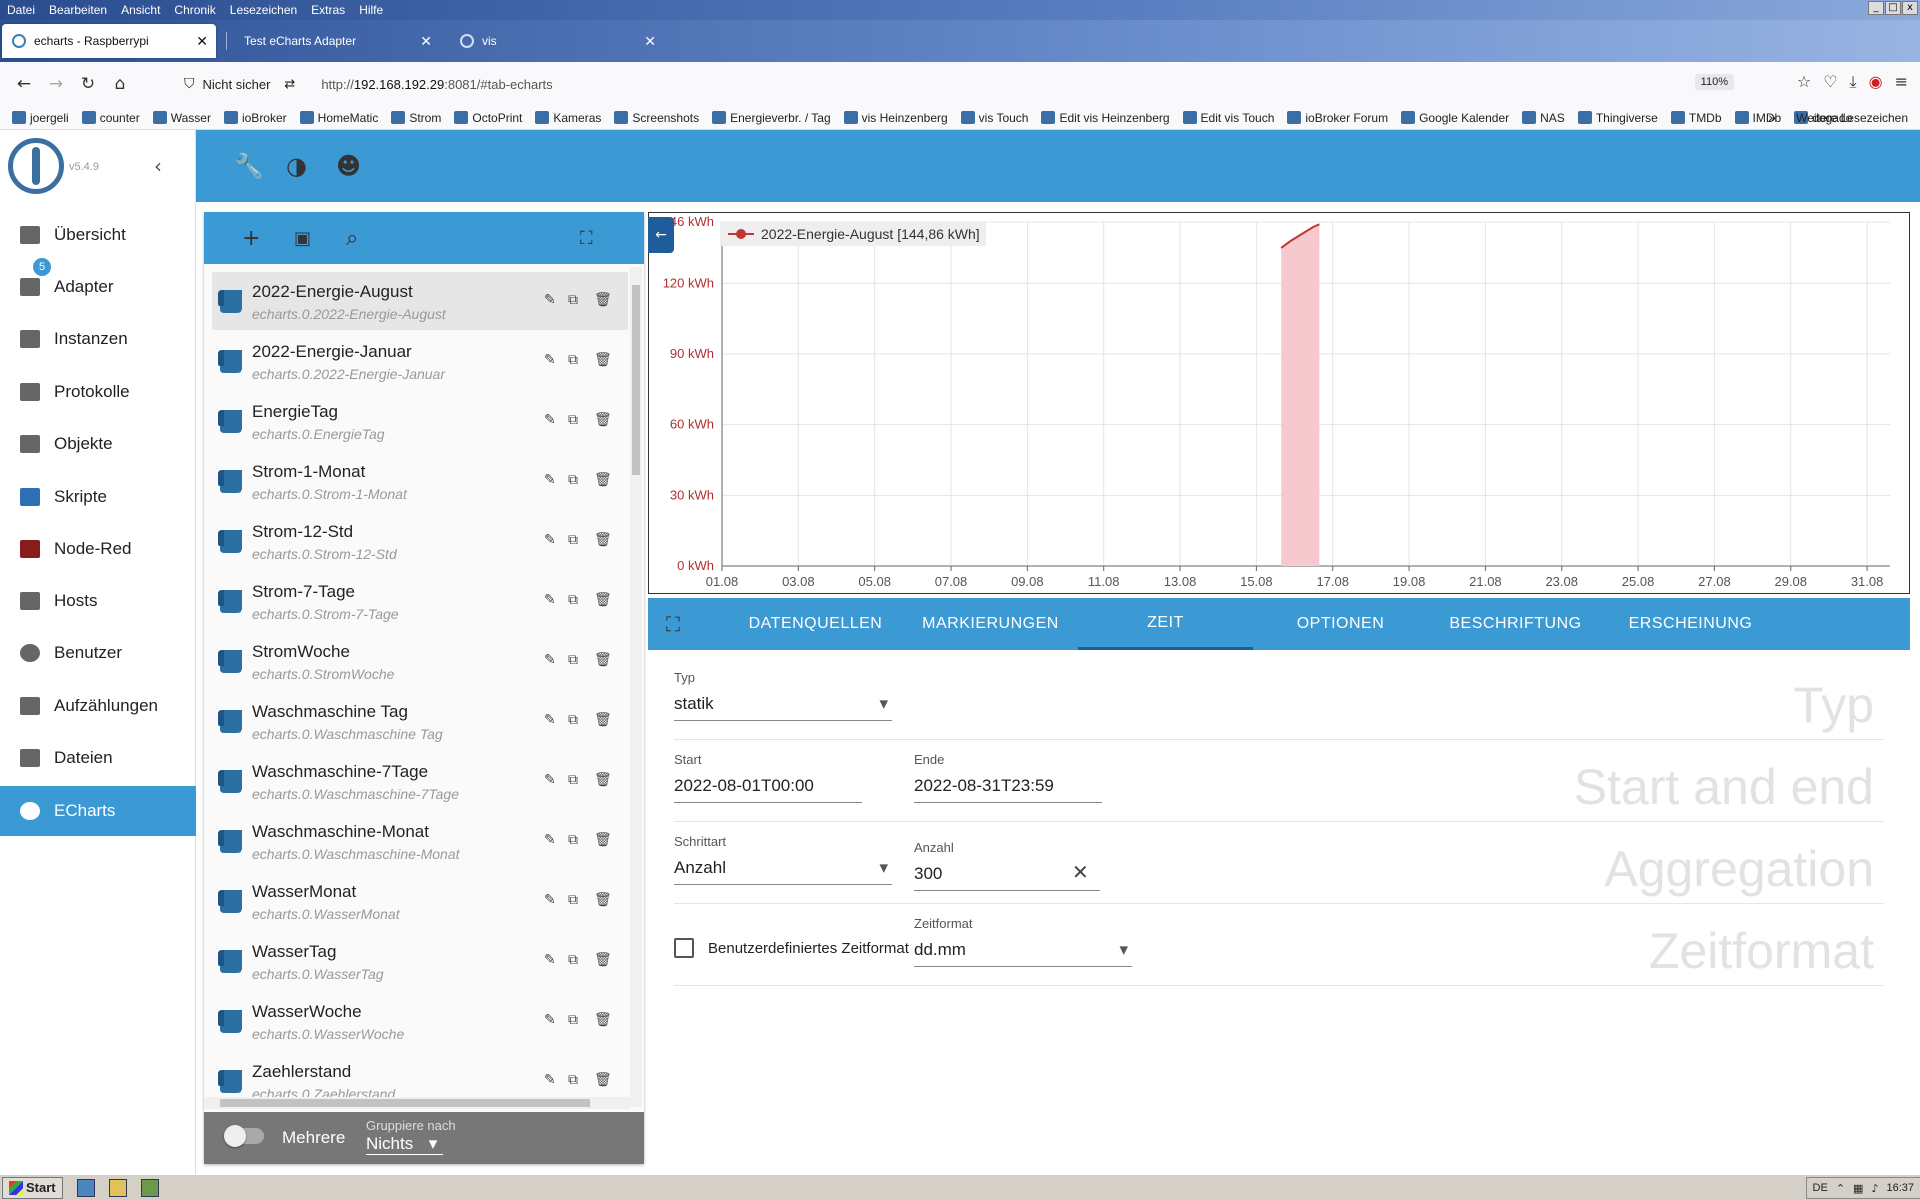  What do you see at coordinates (140, 10) in the screenshot?
I see `menu-ansicht: Ansicht` at bounding box center [140, 10].